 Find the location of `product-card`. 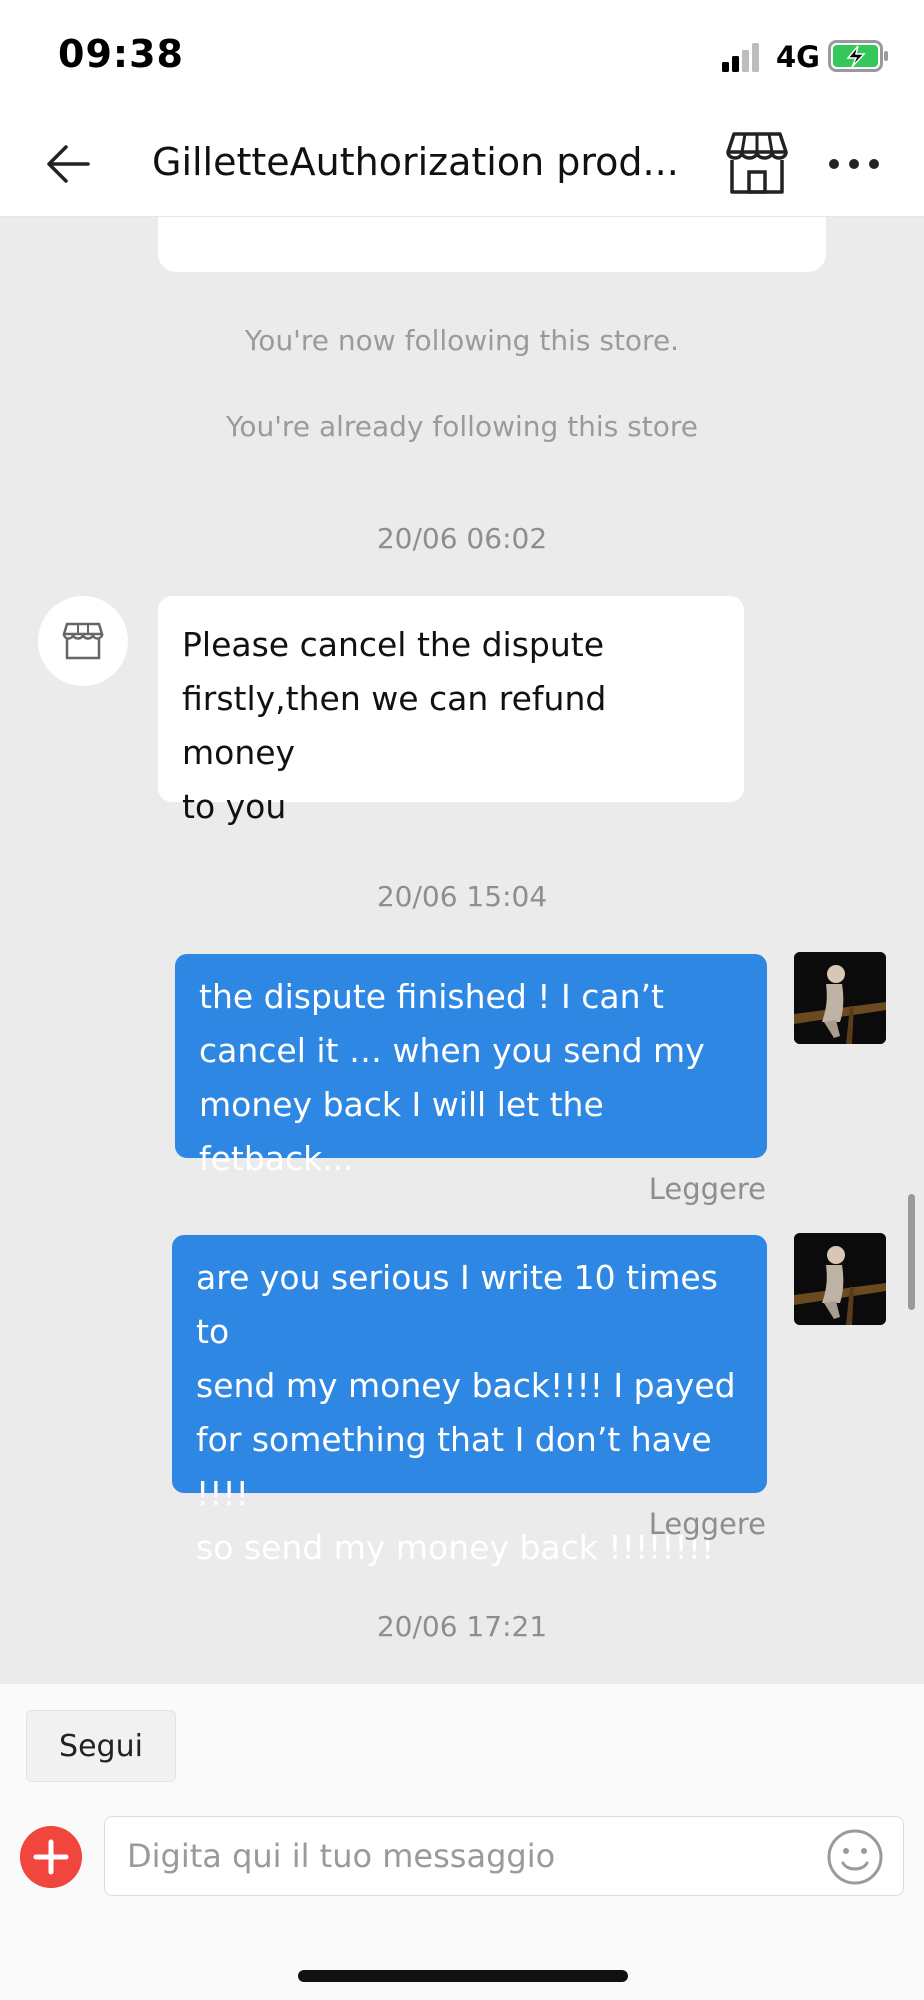

product-card is located at coordinates (492, 244).